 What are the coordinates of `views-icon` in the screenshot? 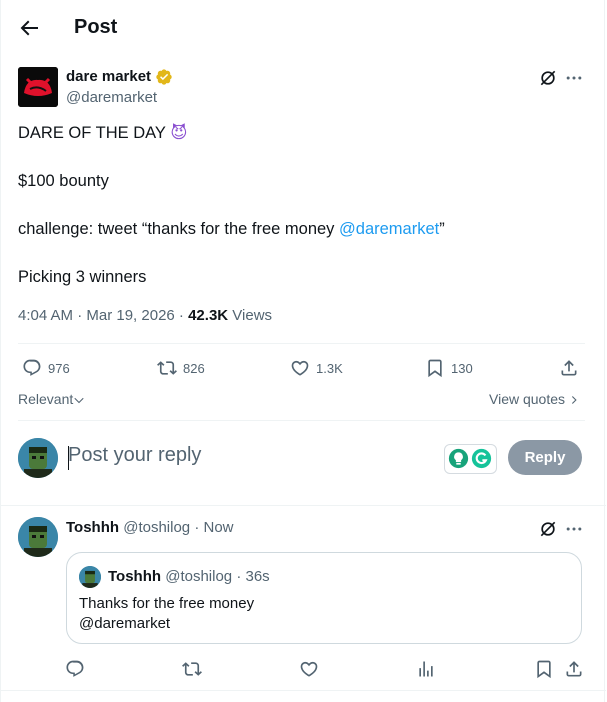 It's located at (426, 669).